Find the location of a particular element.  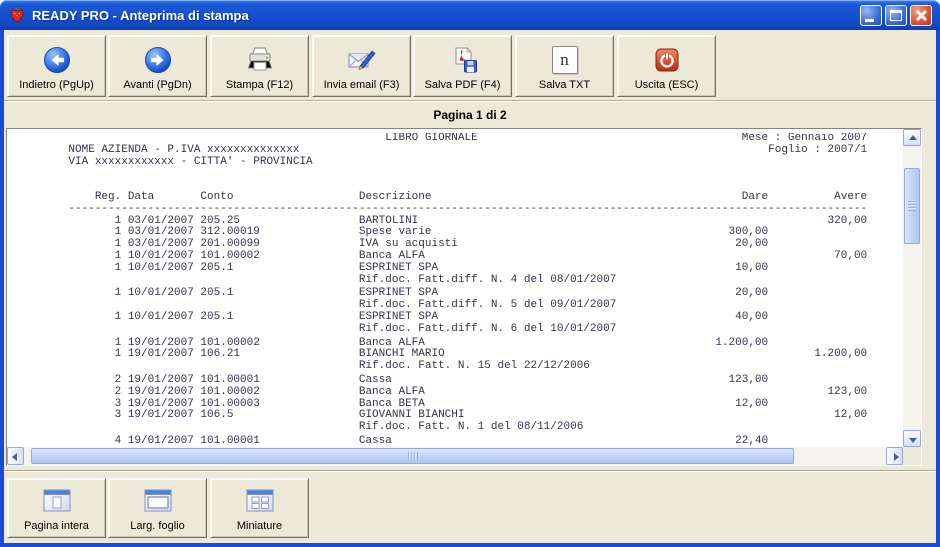

document-line: 1 10/01/2007 205.1 ESPRINET SPA 10,00 is located at coordinates (438, 267).